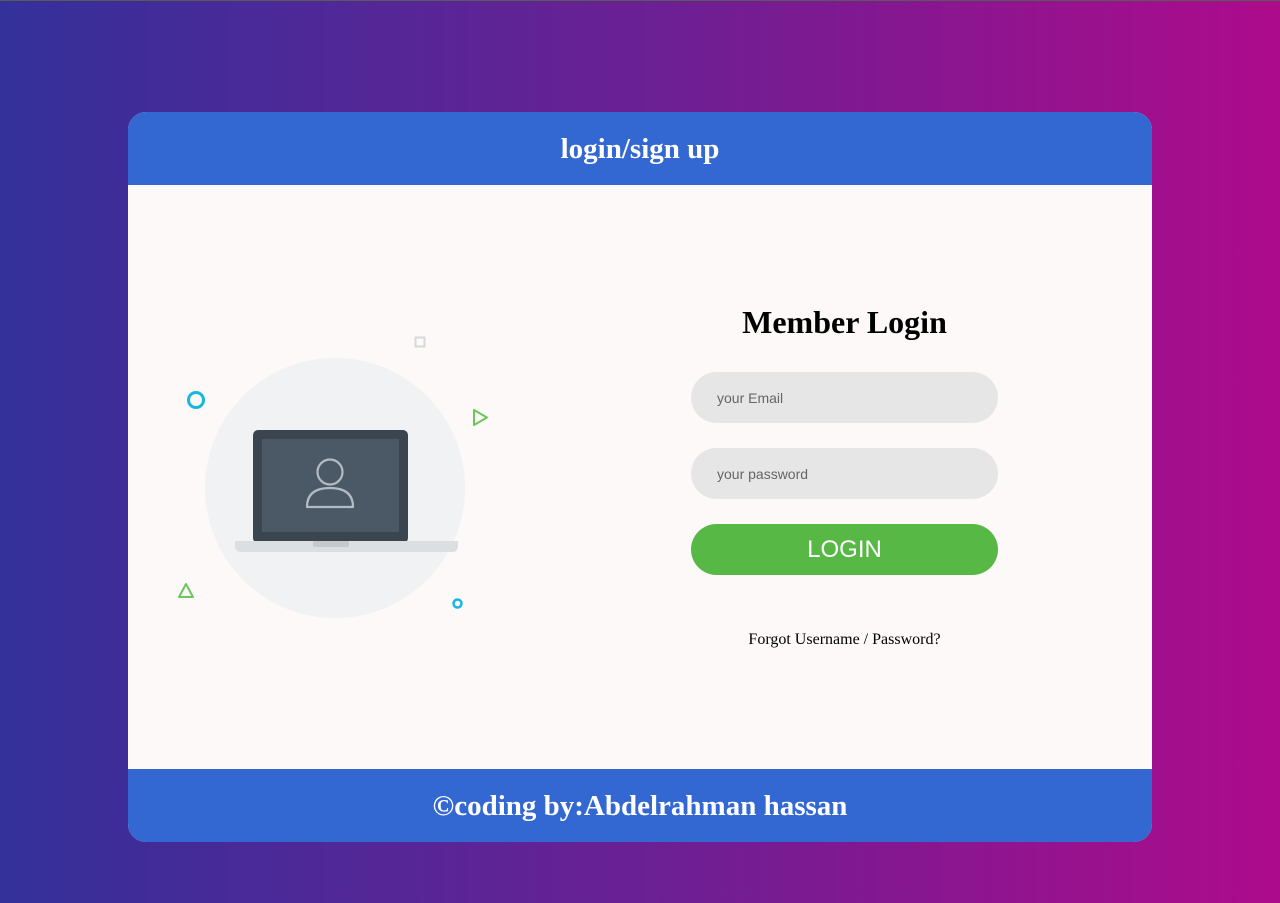 Image resolution: width=1280 pixels, height=903 pixels. I want to click on page-title: login/sign up, so click(640, 149).